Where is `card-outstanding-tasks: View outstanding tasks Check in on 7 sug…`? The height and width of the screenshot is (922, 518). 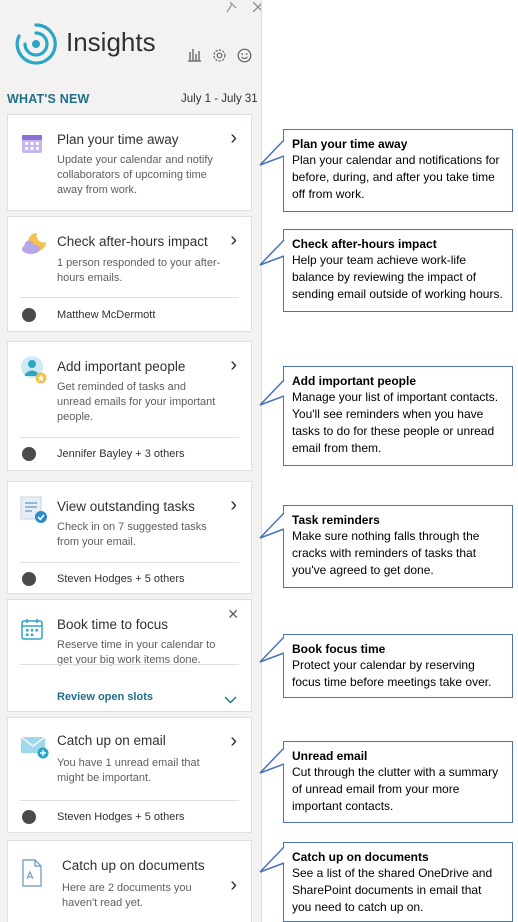
card-outstanding-tasks: View outstanding tasks Check in on 7 sug… is located at coordinates (129, 537).